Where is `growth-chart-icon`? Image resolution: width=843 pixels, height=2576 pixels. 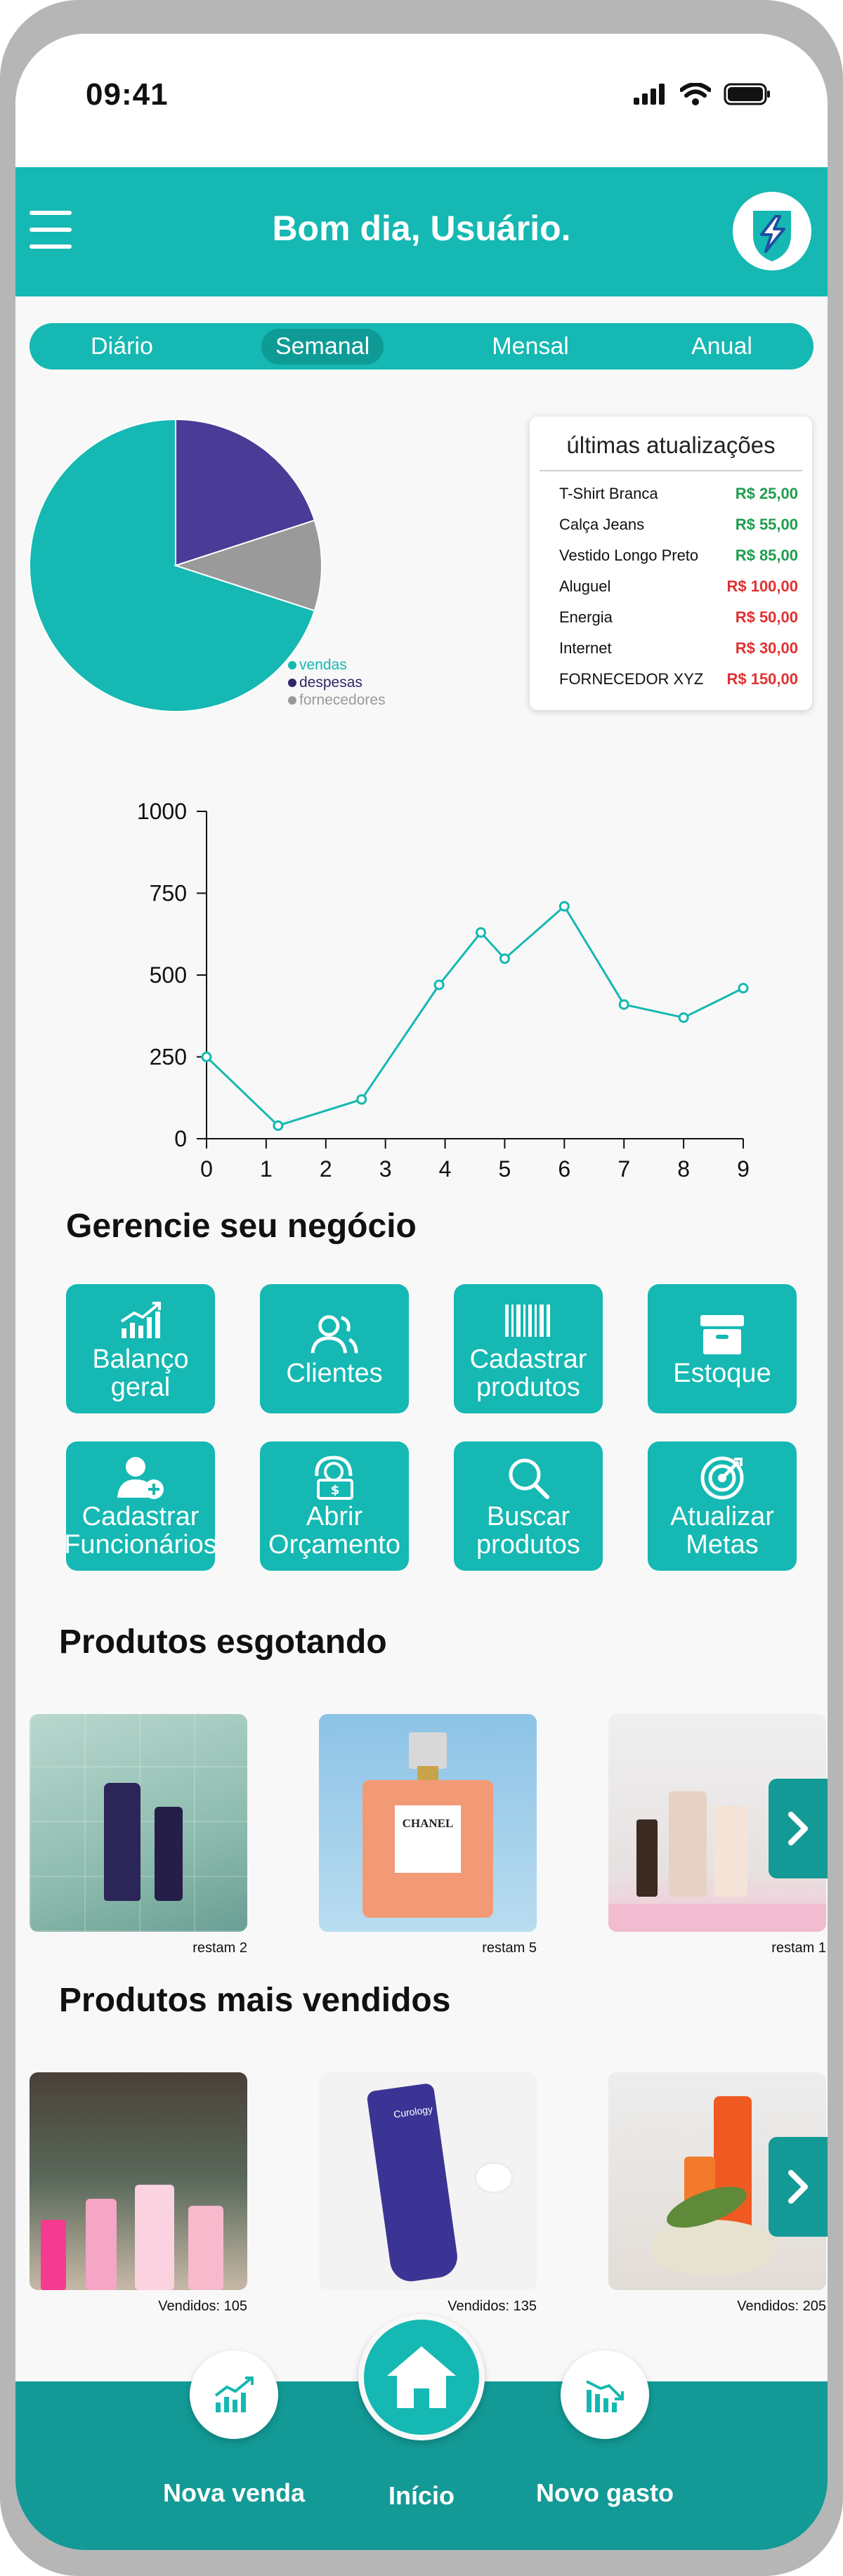 growth-chart-icon is located at coordinates (140, 1320).